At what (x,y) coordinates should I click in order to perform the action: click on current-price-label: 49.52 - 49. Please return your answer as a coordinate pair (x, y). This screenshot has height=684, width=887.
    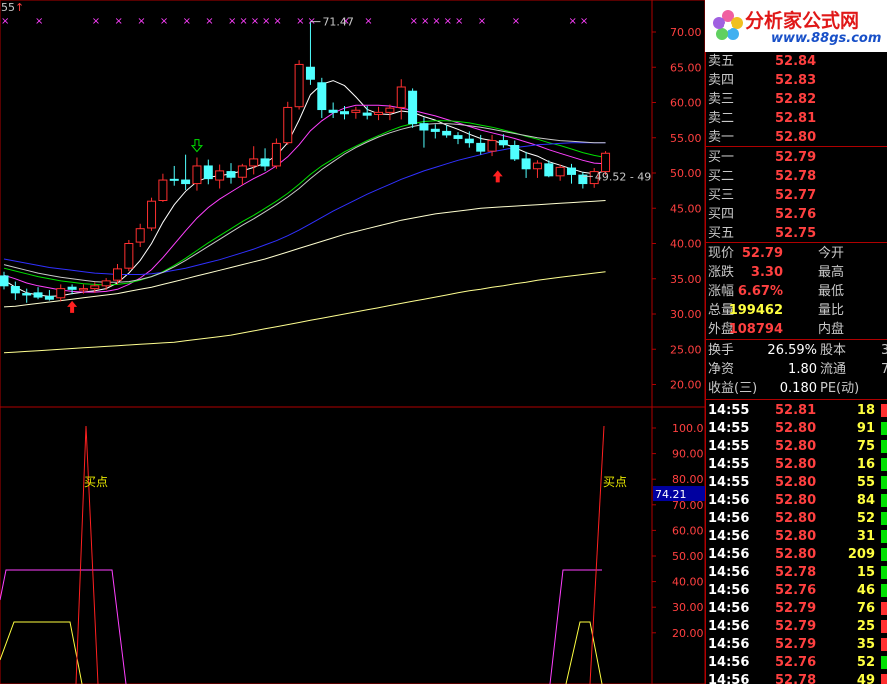
    Looking at the image, I should click on (623, 176).